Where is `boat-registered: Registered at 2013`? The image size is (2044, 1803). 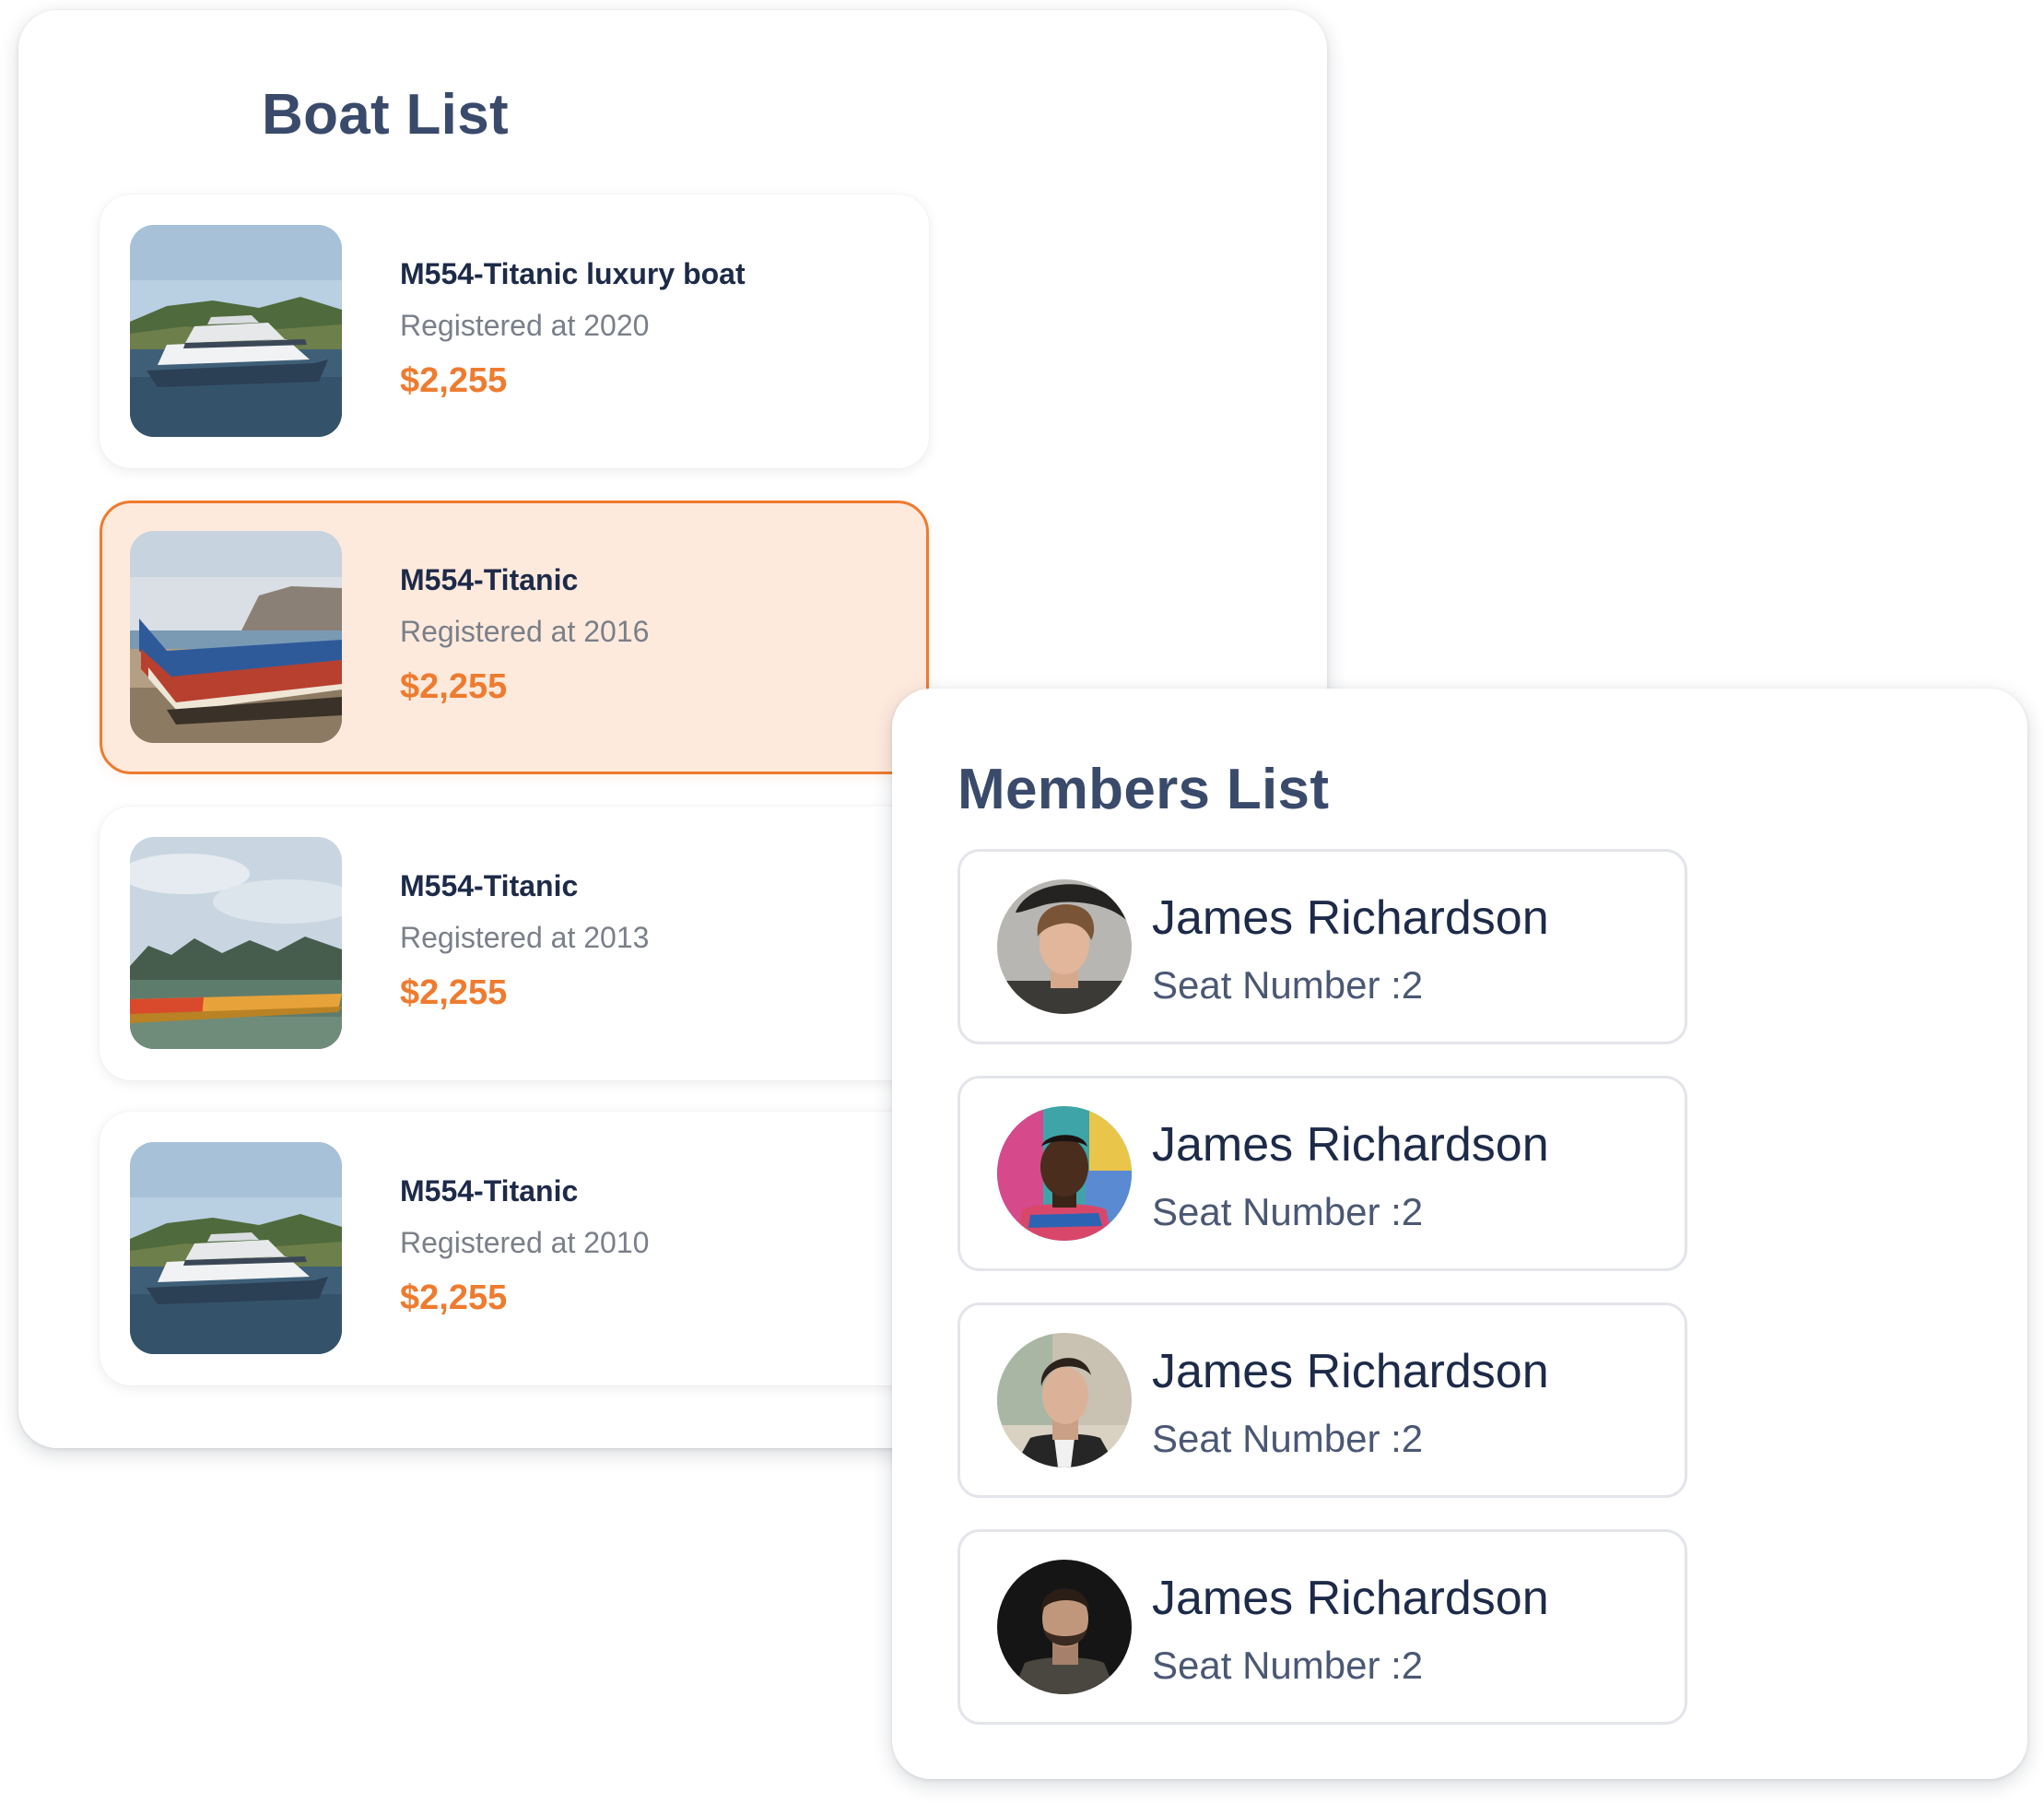 boat-registered: Registered at 2013 is located at coordinates (525, 937).